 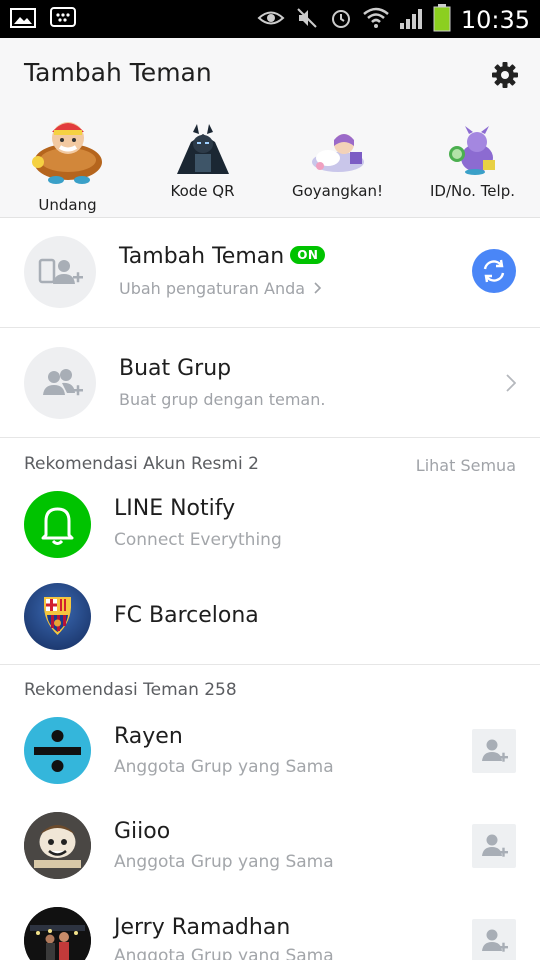 I want to click on alarm-icon, so click(x=341, y=20).